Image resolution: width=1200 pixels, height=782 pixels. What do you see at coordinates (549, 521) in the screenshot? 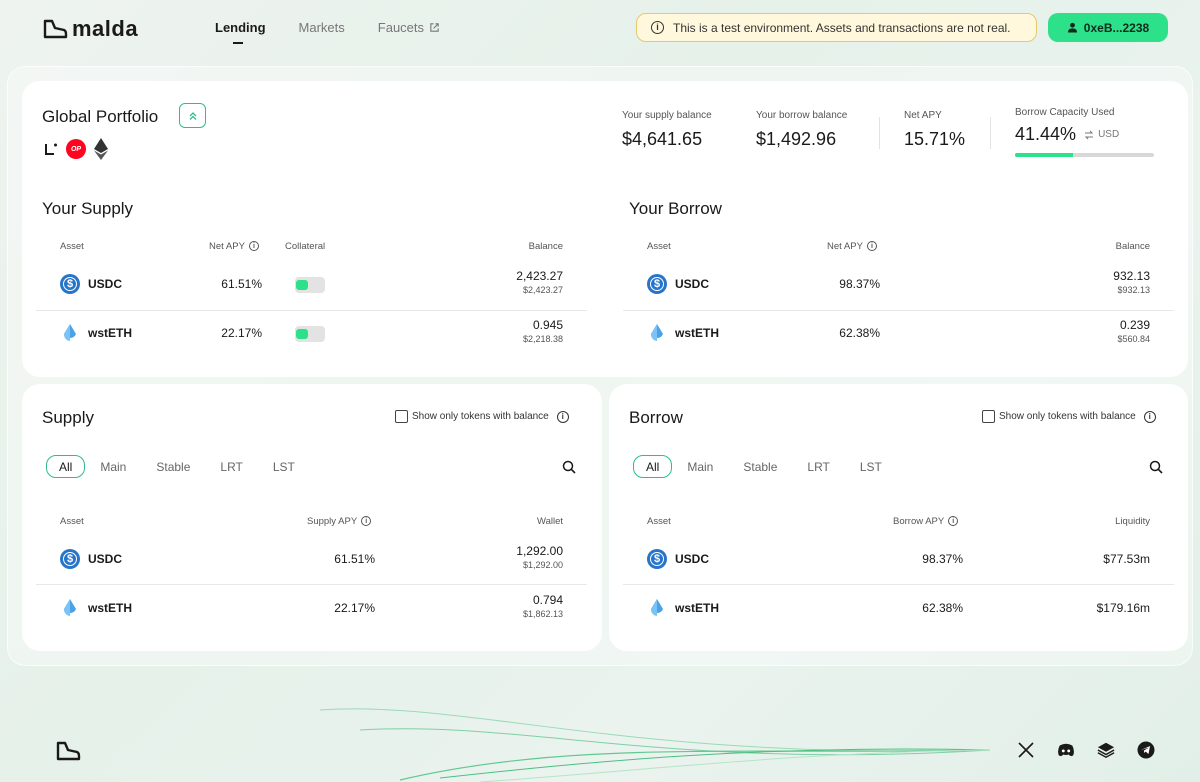
I see `col-wallet: Wallet` at bounding box center [549, 521].